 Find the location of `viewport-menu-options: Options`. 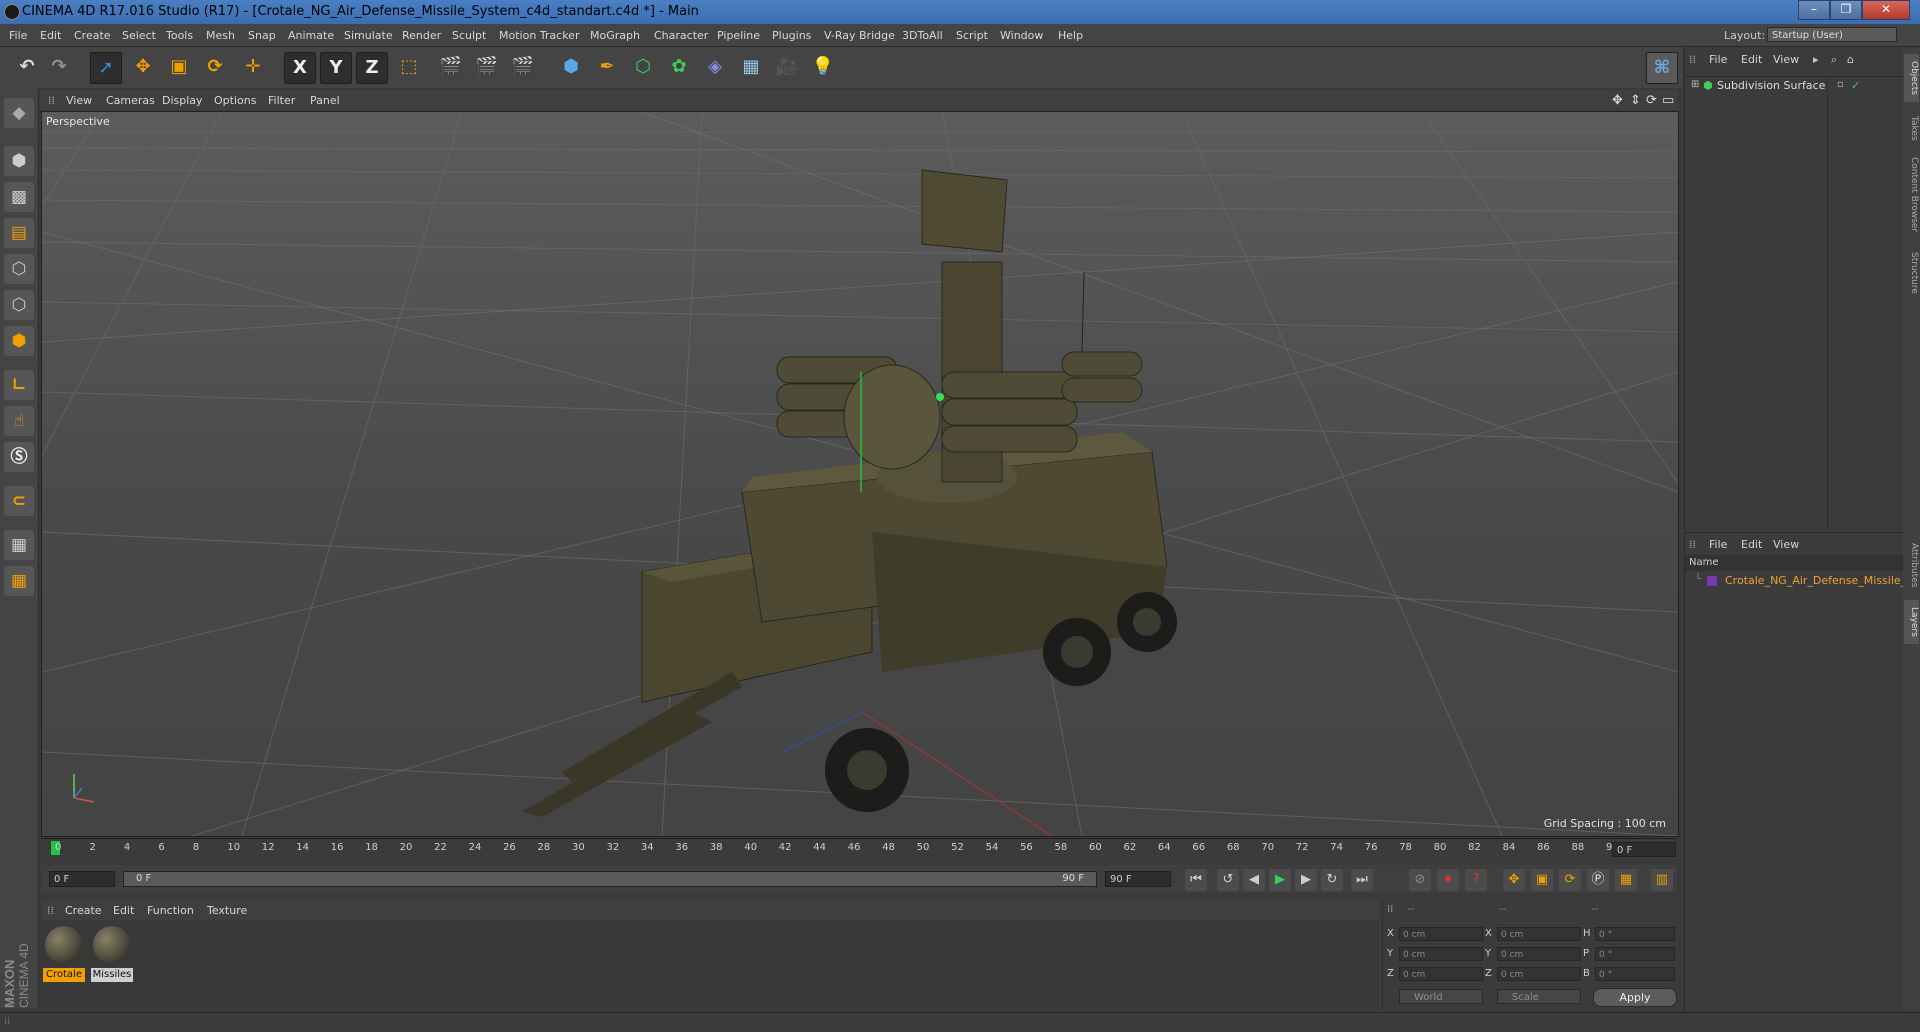

viewport-menu-options: Options is located at coordinates (235, 100).